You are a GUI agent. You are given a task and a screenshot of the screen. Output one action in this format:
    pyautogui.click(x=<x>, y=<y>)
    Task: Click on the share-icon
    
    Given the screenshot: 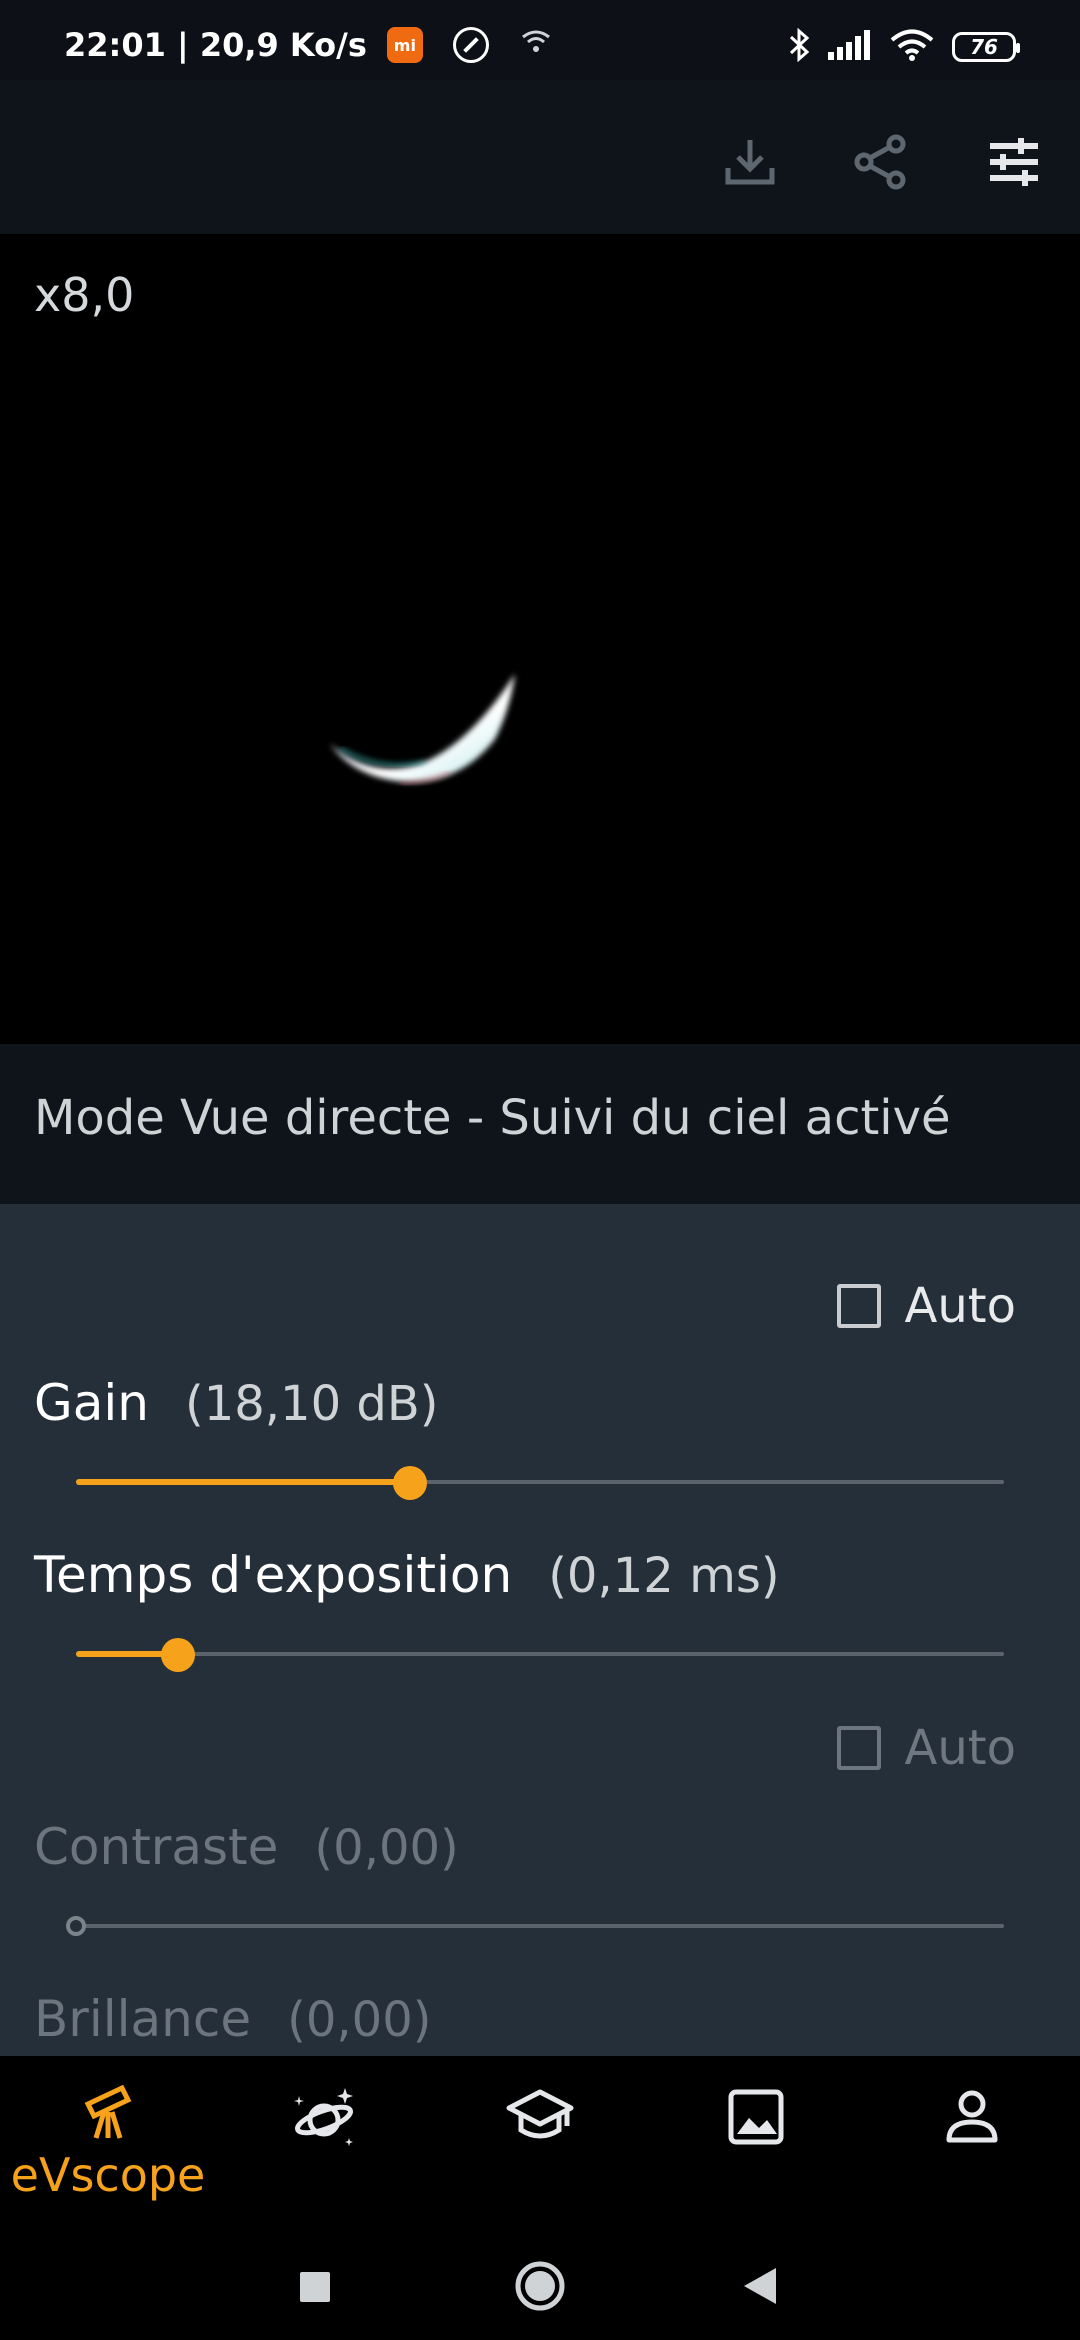 What is the action you would take?
    pyautogui.click(x=882, y=162)
    